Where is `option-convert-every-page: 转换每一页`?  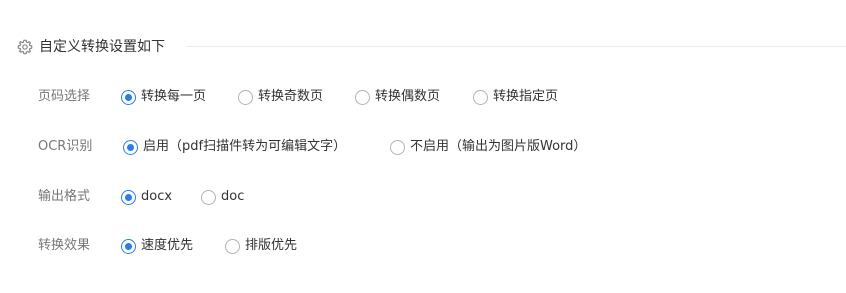
option-convert-every-page: 转换每一页 is located at coordinates (163, 97).